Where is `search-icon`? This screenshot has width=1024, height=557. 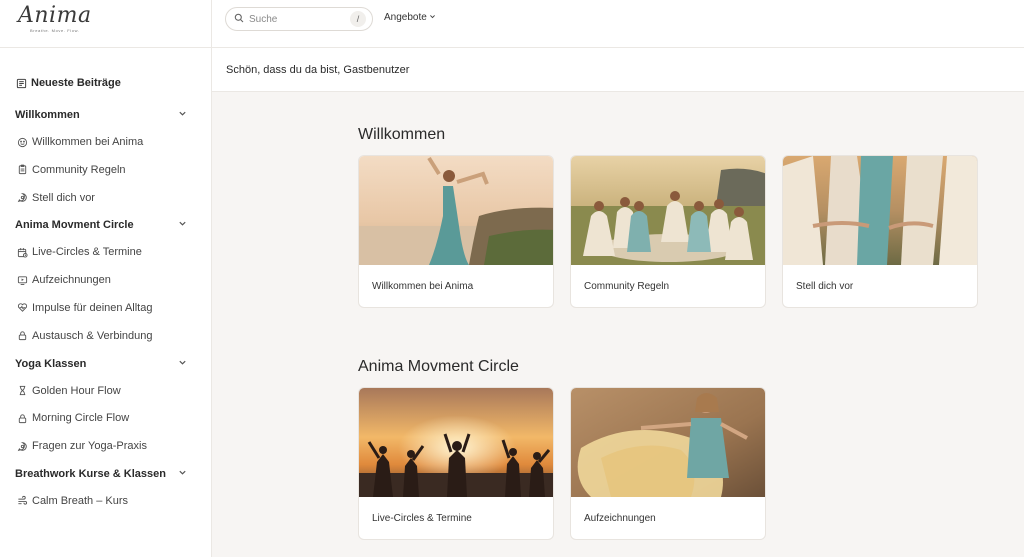
search-icon is located at coordinates (239, 19).